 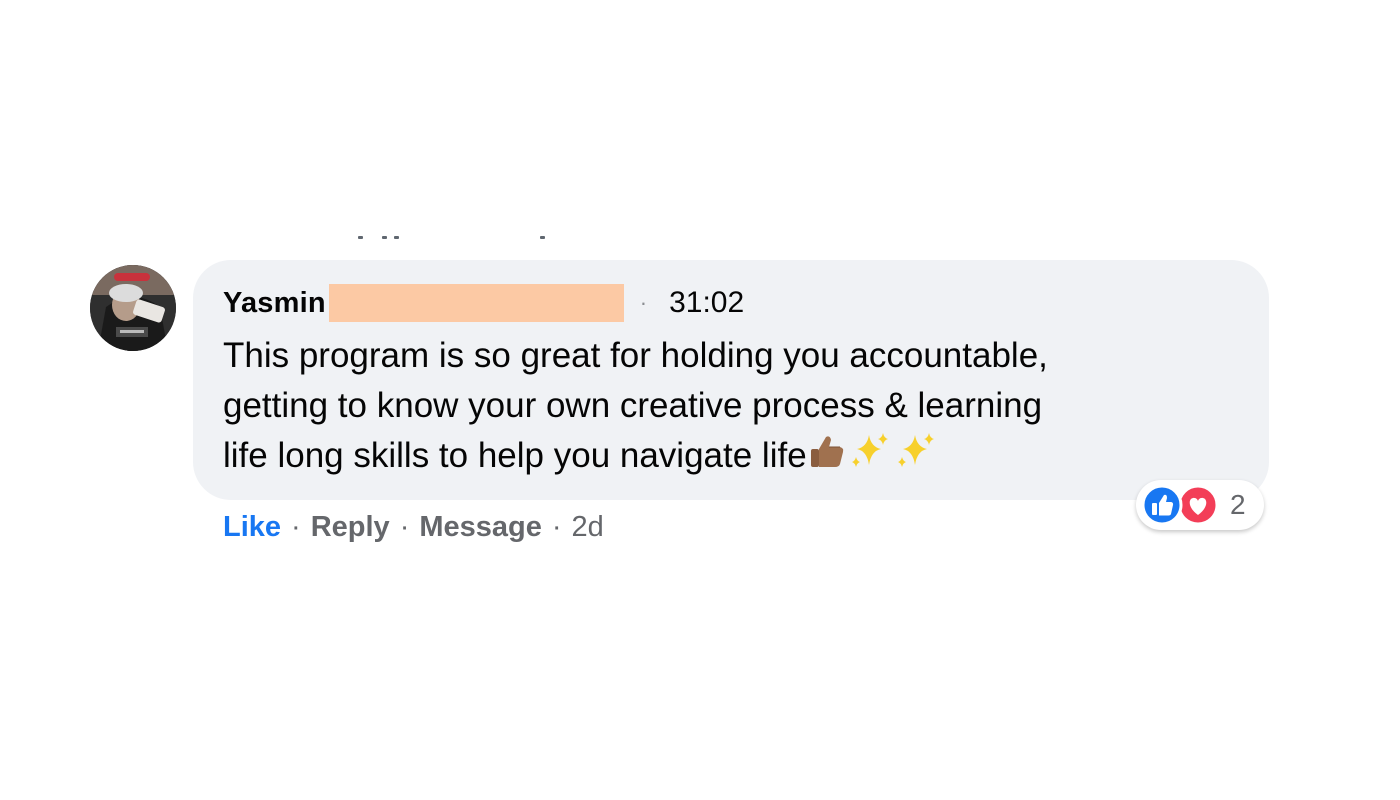 What do you see at coordinates (350, 527) in the screenshot?
I see `reply-button: Reply` at bounding box center [350, 527].